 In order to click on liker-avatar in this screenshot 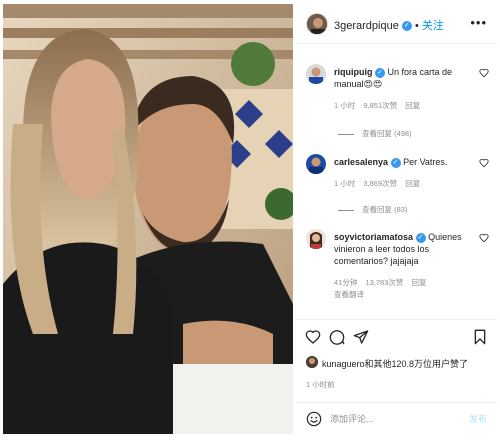, I will do `click(312, 362)`.